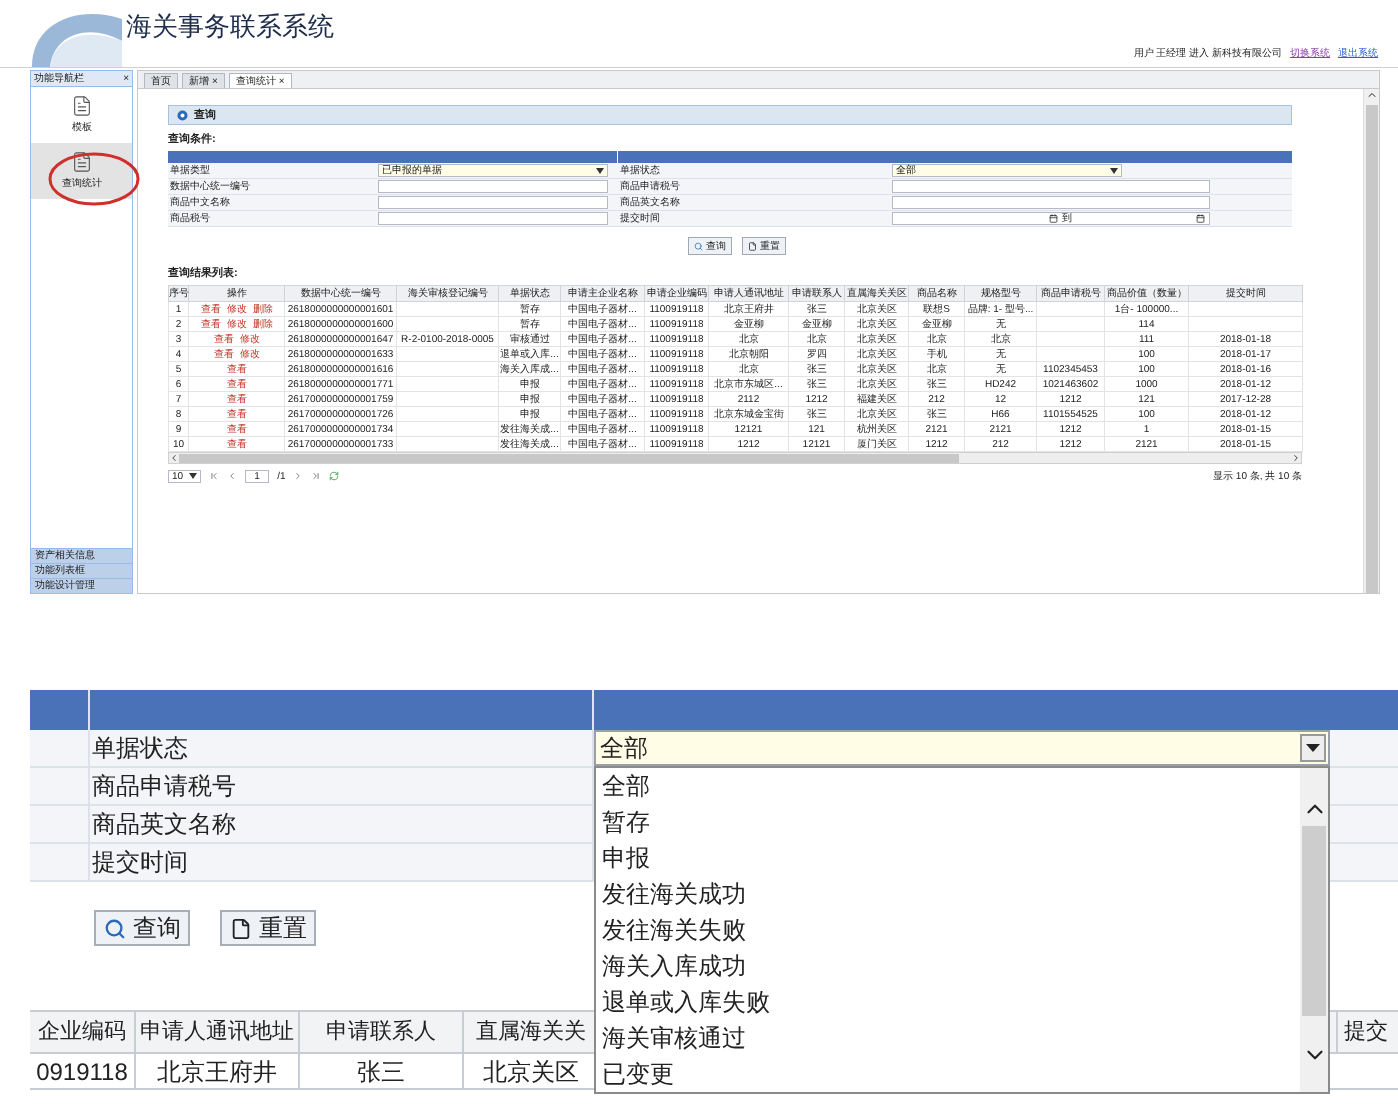 Image resolution: width=1398 pixels, height=1104 pixels. Describe the element at coordinates (962, 748) in the screenshot. I see `select-field: 全部` at that location.